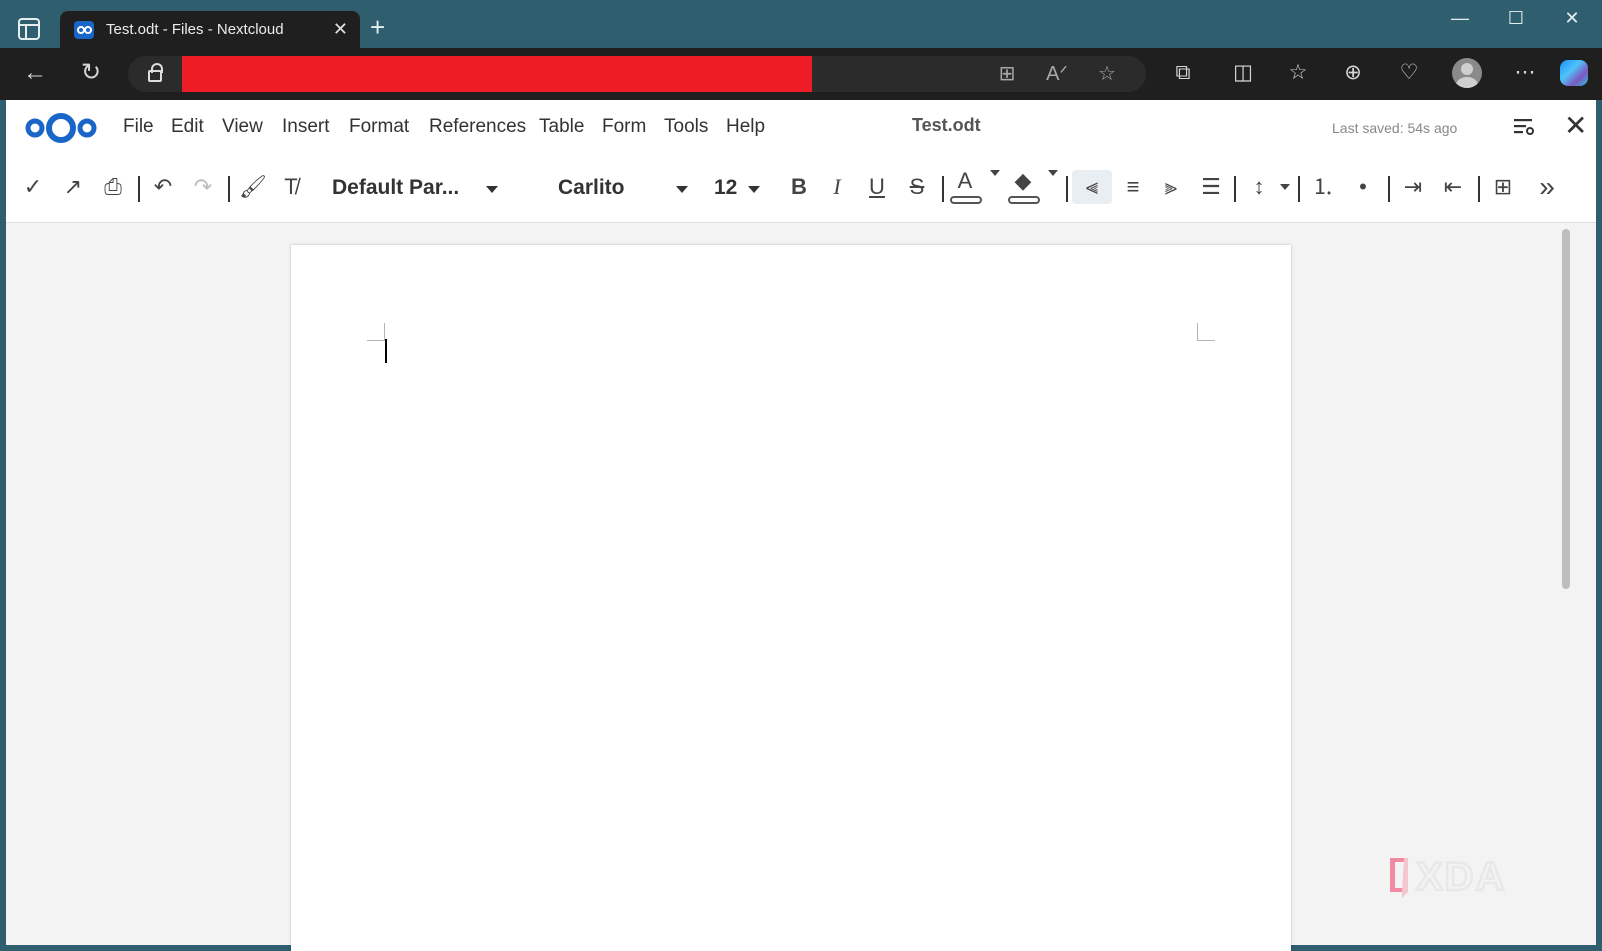 This screenshot has width=1602, height=951. What do you see at coordinates (1503, 187) in the screenshot?
I see `insert-table-icon: ⊞` at bounding box center [1503, 187].